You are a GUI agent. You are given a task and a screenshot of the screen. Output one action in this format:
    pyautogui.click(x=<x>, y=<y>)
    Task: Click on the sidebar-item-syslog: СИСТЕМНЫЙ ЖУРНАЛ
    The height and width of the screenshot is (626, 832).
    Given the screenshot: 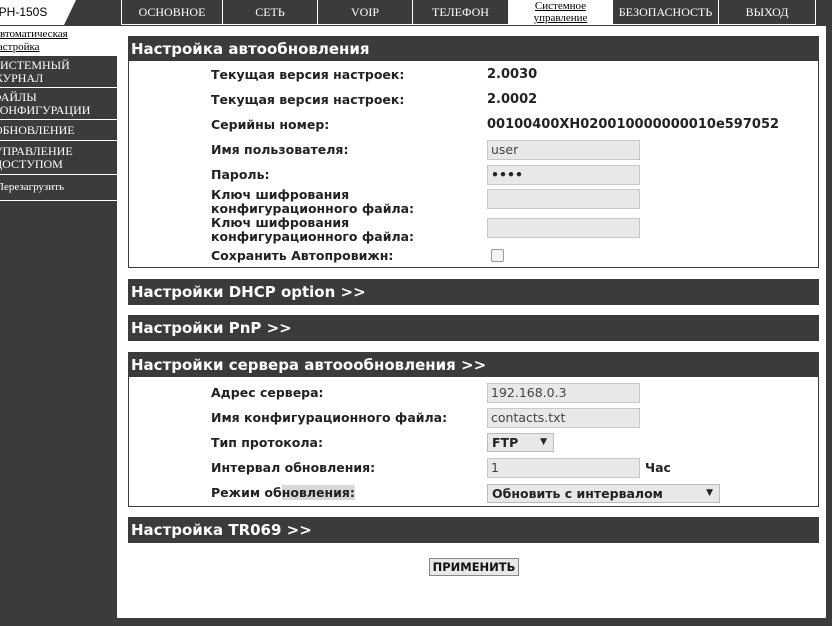 What is the action you would take?
    pyautogui.click(x=58, y=72)
    